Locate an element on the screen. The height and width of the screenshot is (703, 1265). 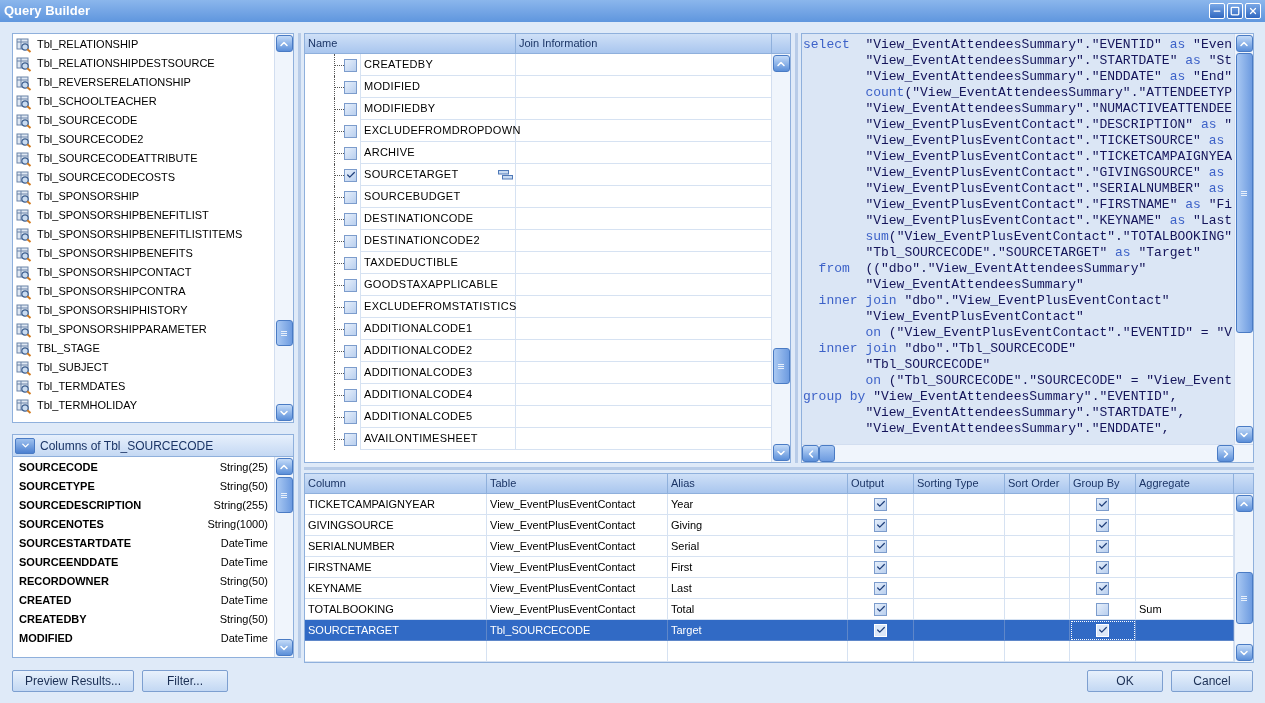
grid-row: SERIALNUMBER View_EventPlusEventContact Serial is located at coordinates (769, 546).